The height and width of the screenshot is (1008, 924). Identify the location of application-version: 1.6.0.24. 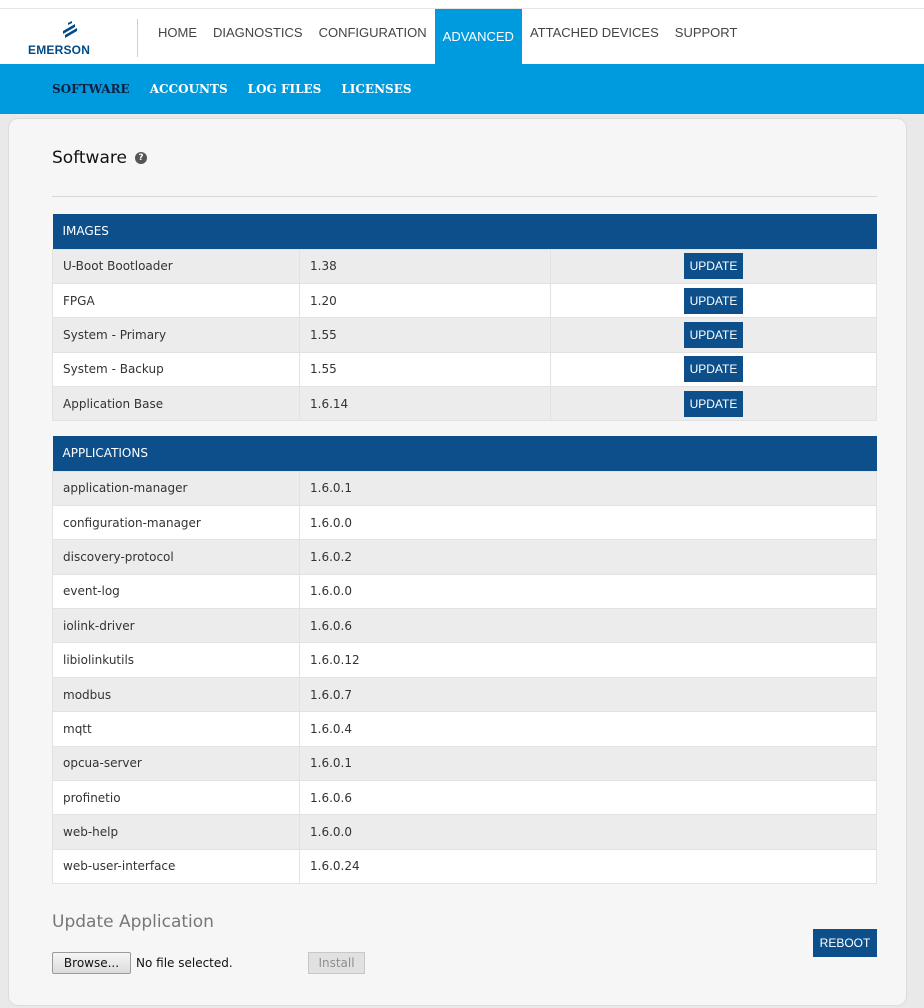
(588, 866).